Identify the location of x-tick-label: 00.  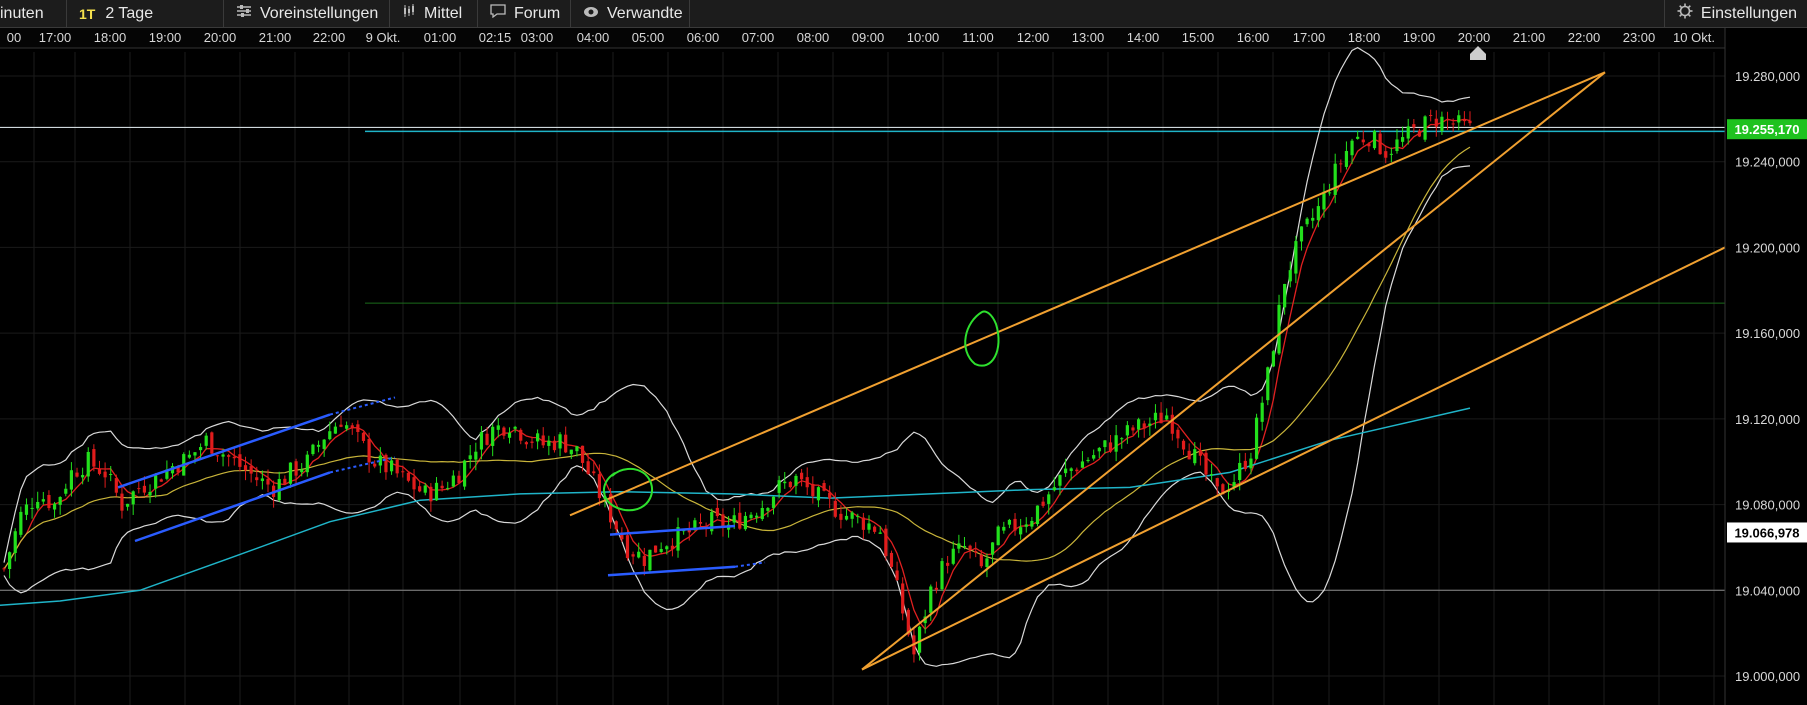
(14, 37).